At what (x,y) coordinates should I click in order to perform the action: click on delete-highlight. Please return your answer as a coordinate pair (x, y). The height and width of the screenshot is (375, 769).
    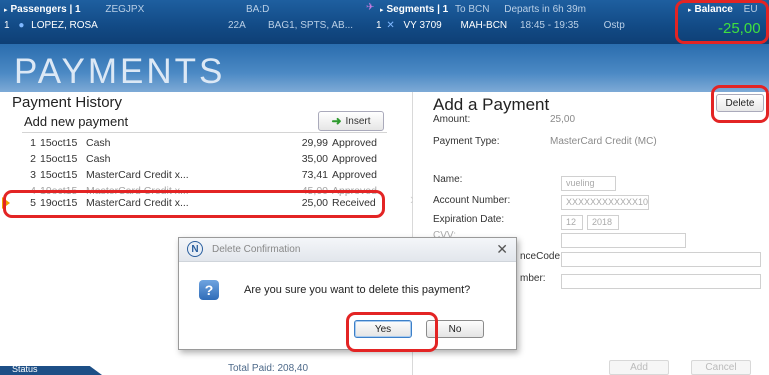
    Looking at the image, I should click on (740, 104).